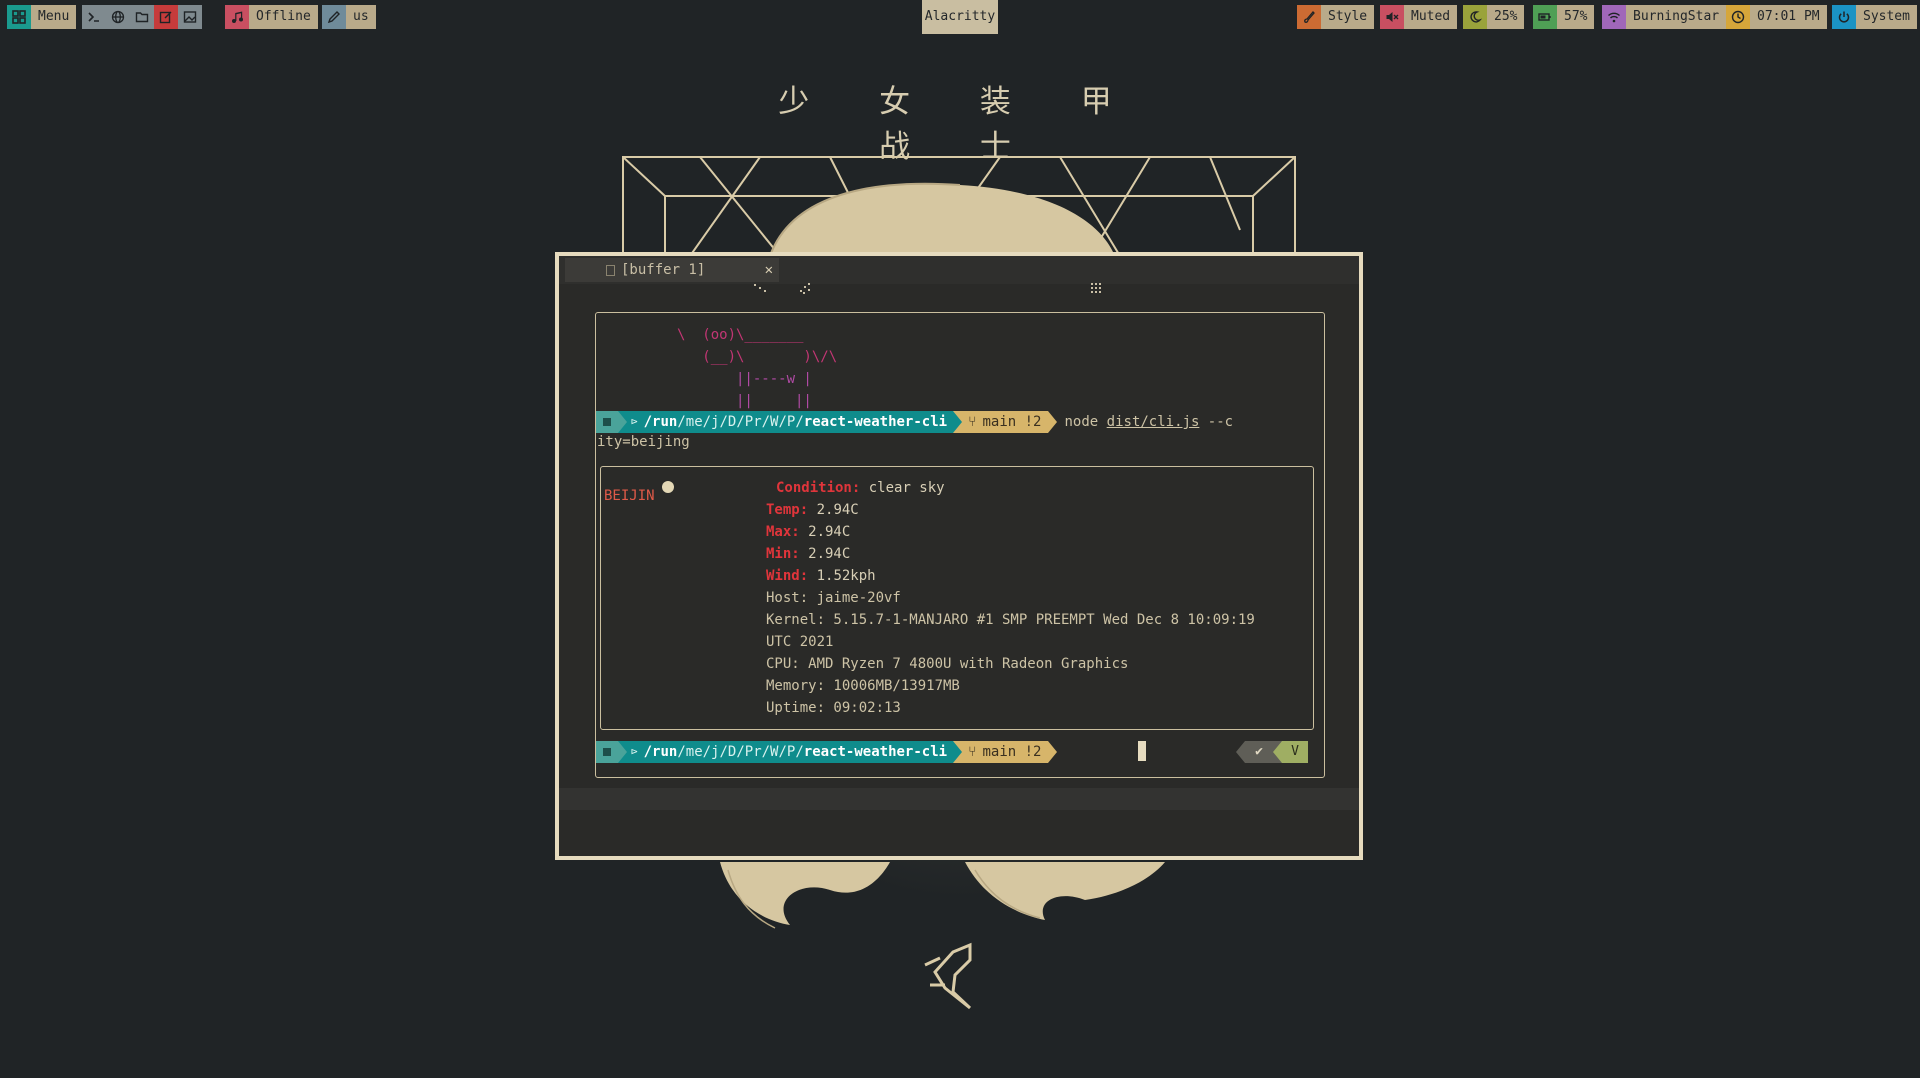 The image size is (1920, 1078). What do you see at coordinates (668, 487) in the screenshot?
I see `cursor-dot` at bounding box center [668, 487].